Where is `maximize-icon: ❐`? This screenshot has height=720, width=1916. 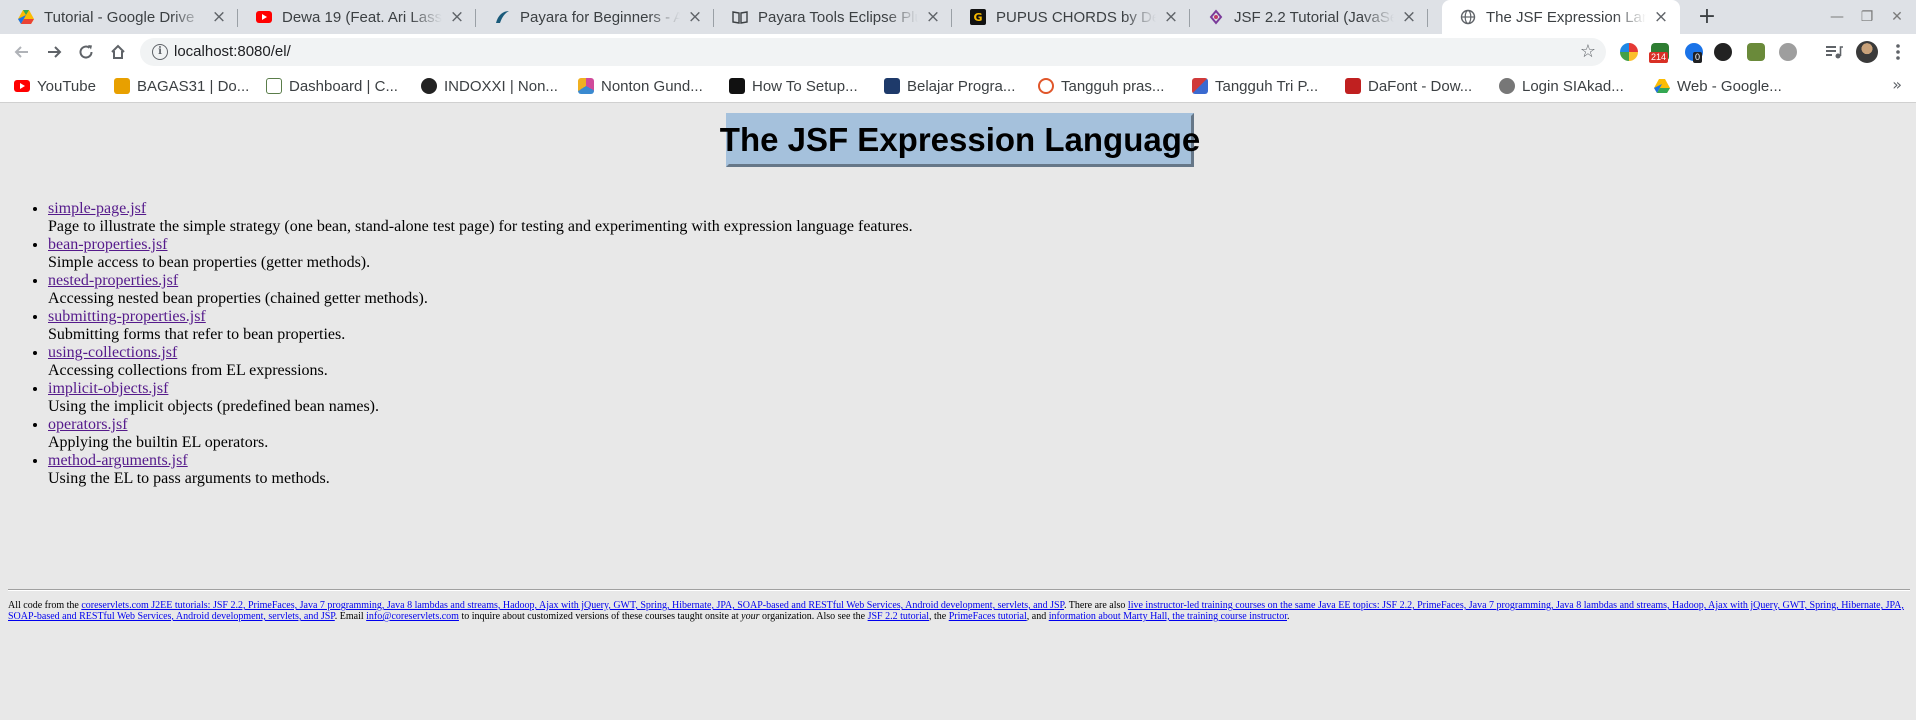 maximize-icon: ❐ is located at coordinates (1867, 17).